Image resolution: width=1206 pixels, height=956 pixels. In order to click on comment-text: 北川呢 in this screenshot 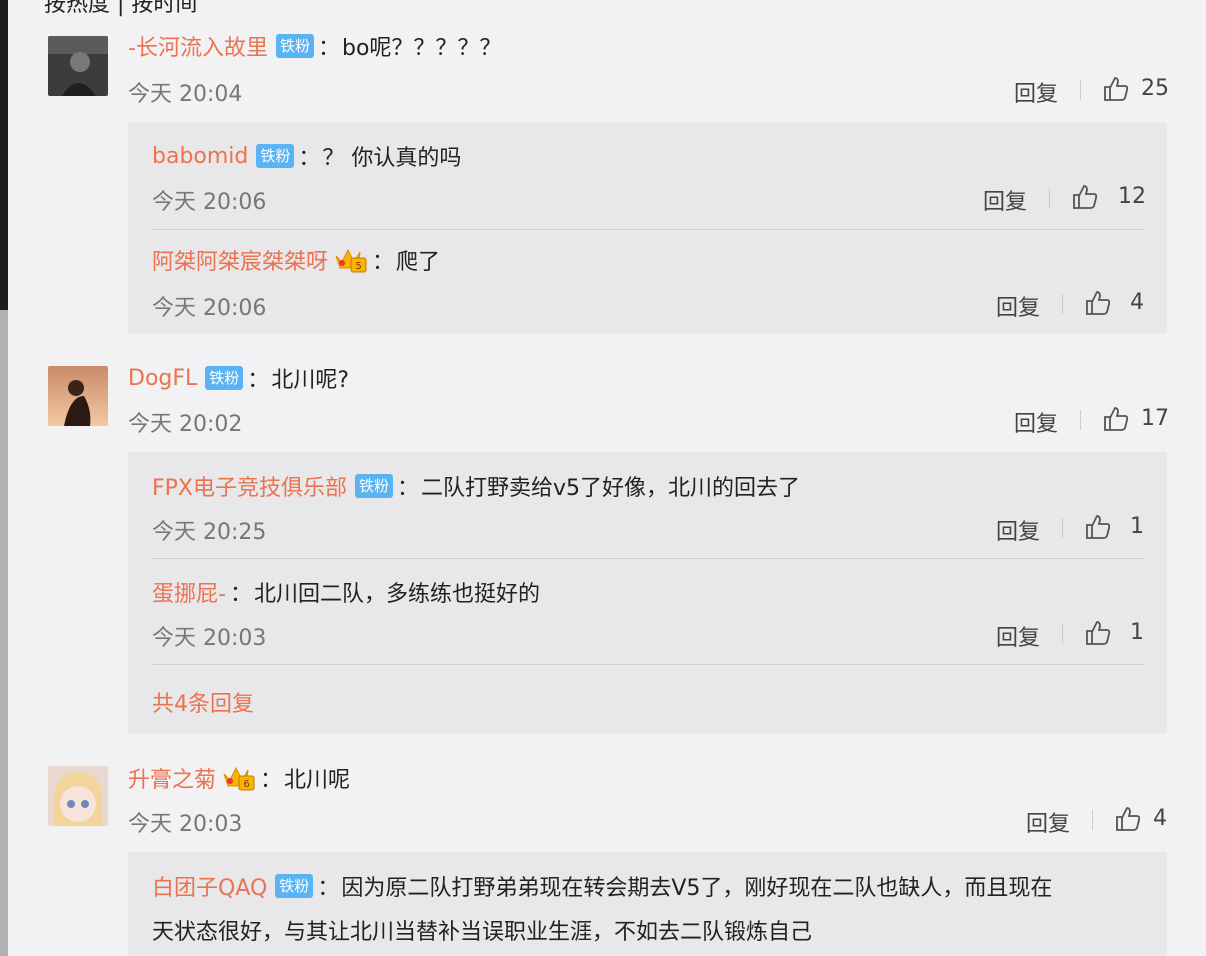, I will do `click(317, 780)`.